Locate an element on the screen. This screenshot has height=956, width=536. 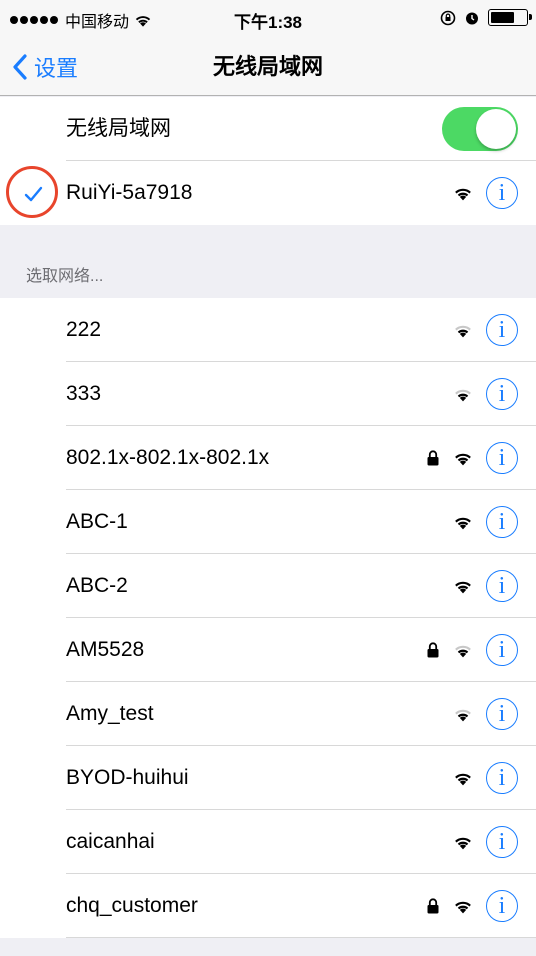
network-row: ABC-1 i is located at coordinates (268, 522).